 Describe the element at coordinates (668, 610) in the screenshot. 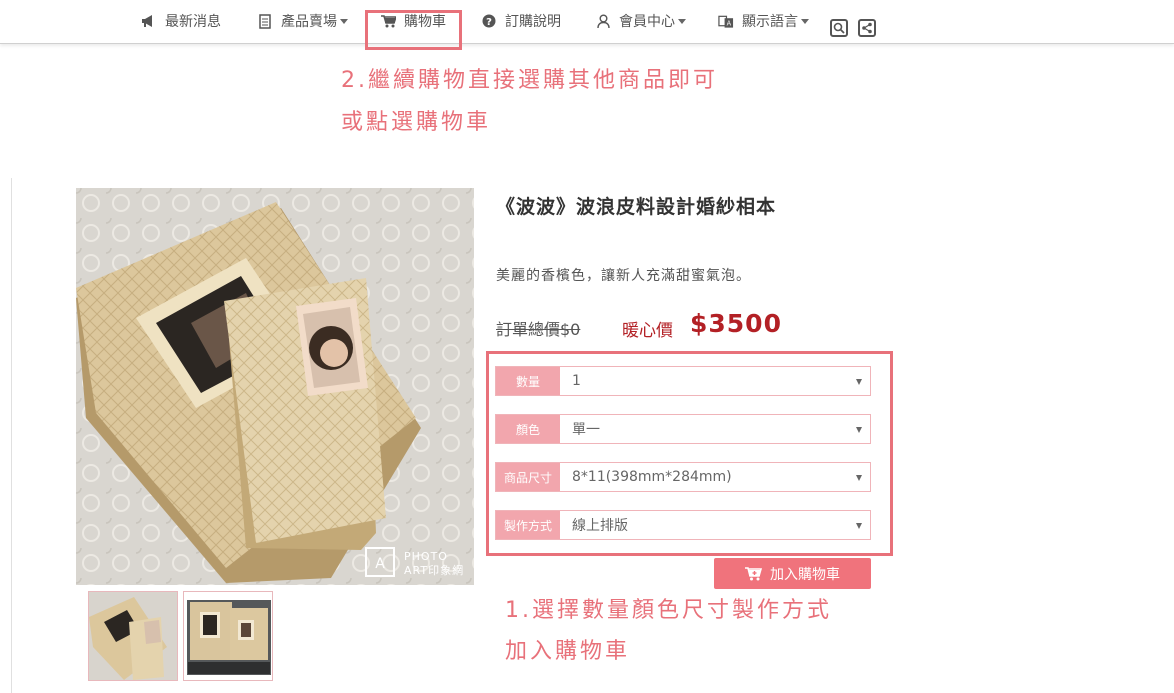

I see `annotation-step1-line1: 1.選擇數量顏色尺寸製作方式` at that location.